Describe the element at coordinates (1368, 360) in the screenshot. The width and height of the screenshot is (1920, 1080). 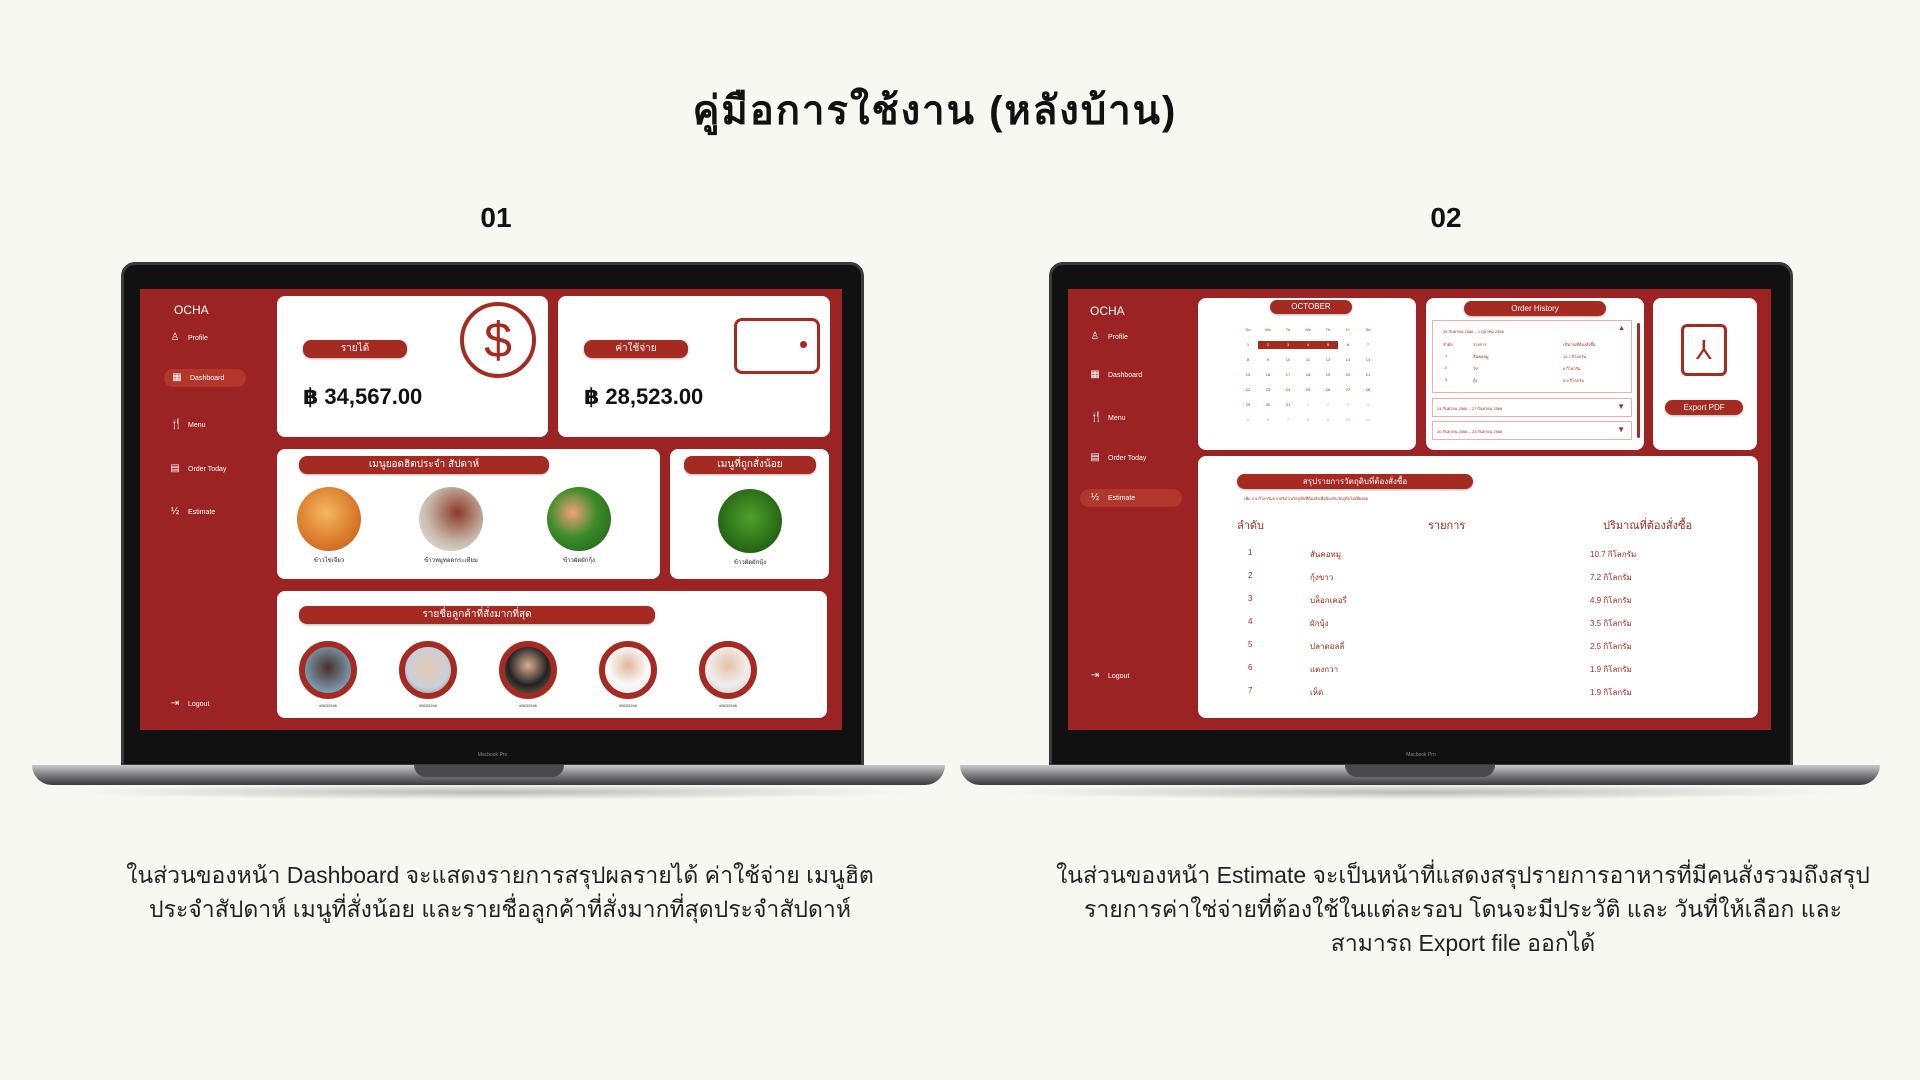
I see `calendar-day: 14` at that location.